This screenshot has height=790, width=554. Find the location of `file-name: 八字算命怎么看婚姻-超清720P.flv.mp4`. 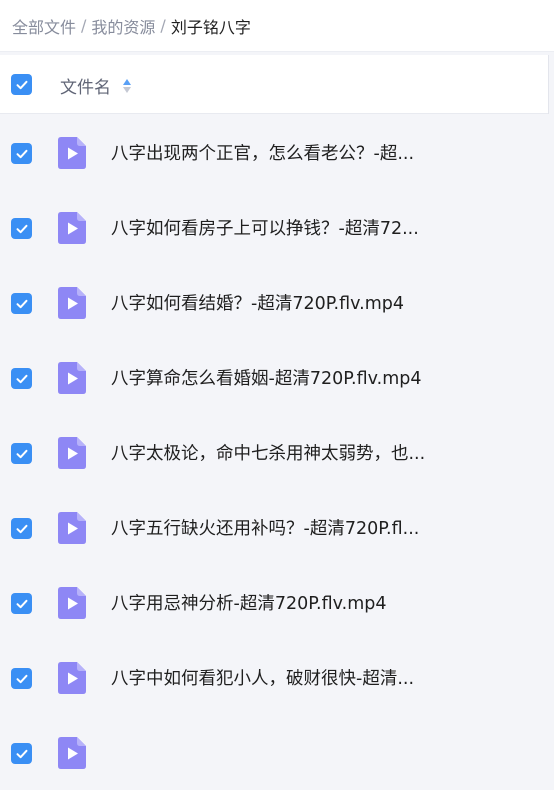

file-name: 八字算命怎么看婚姻-超清720P.flv.mp4 is located at coordinates (266, 379).